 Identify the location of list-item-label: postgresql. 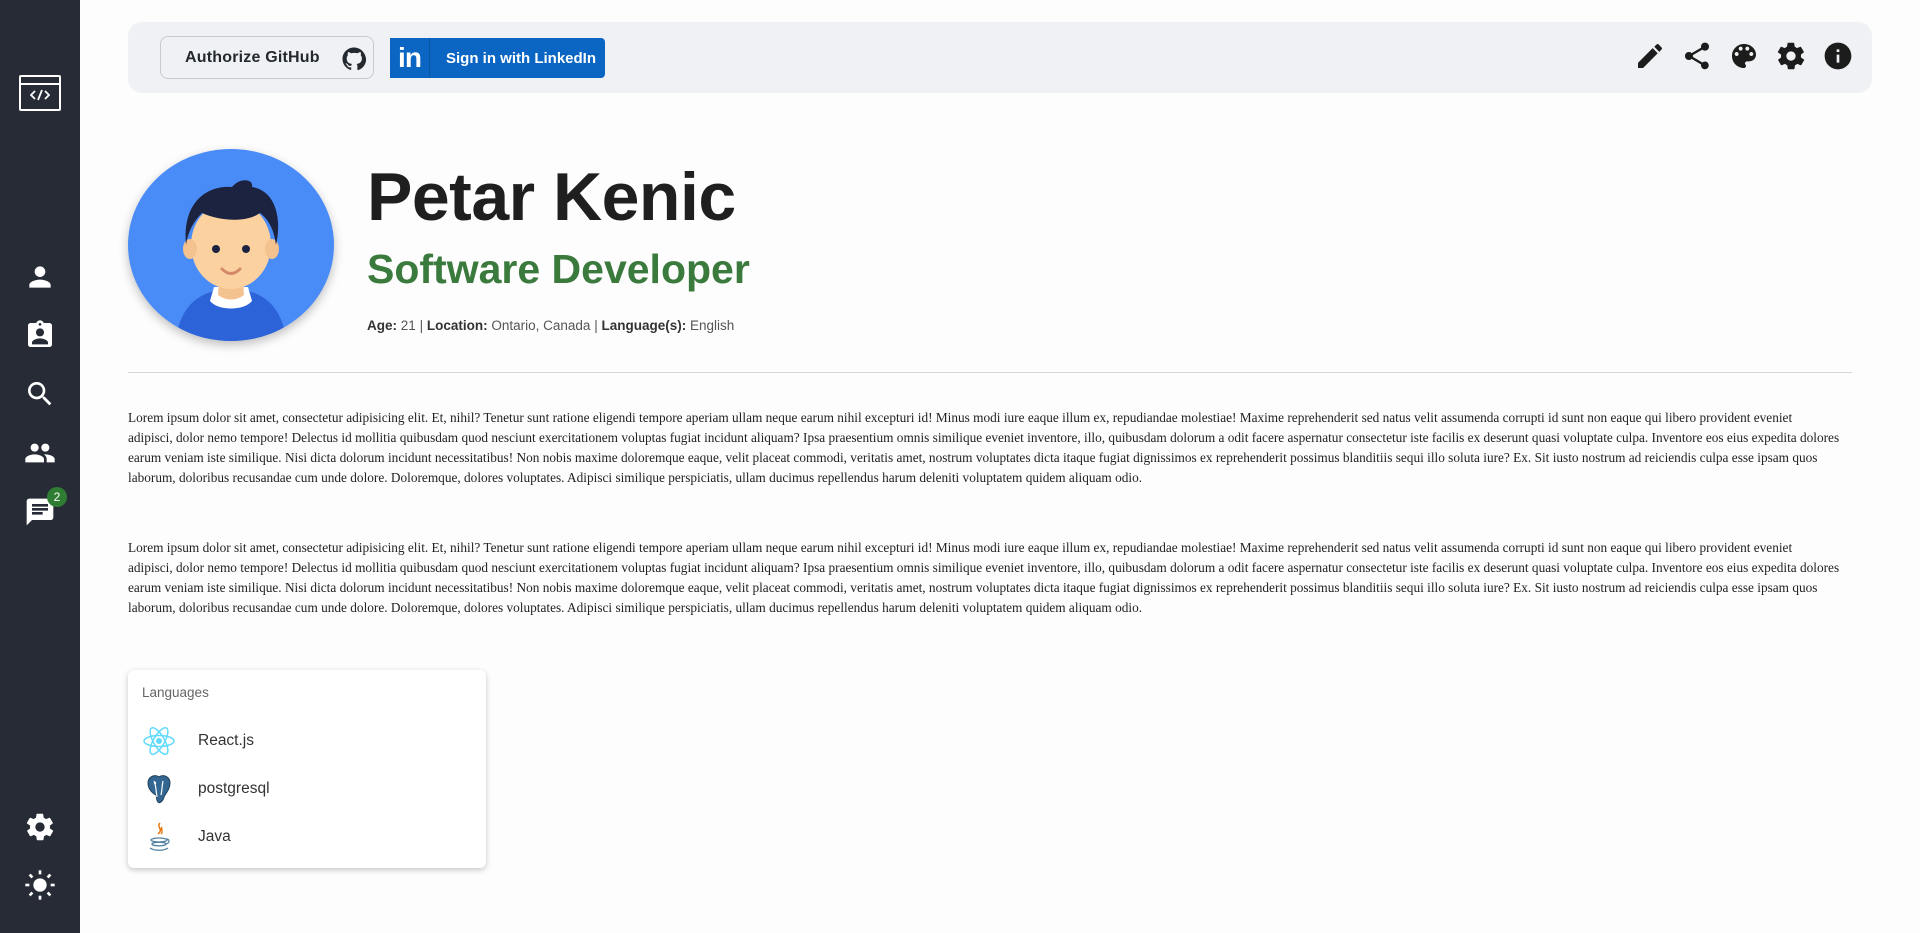
(234, 788).